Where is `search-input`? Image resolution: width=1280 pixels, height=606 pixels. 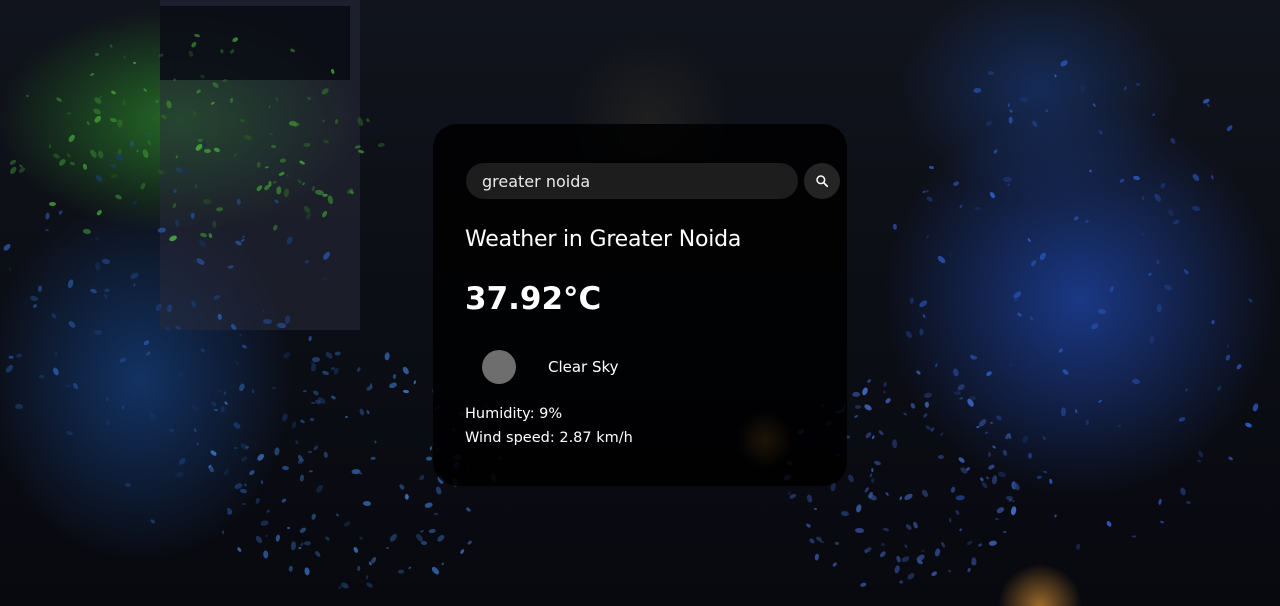 search-input is located at coordinates (632, 181).